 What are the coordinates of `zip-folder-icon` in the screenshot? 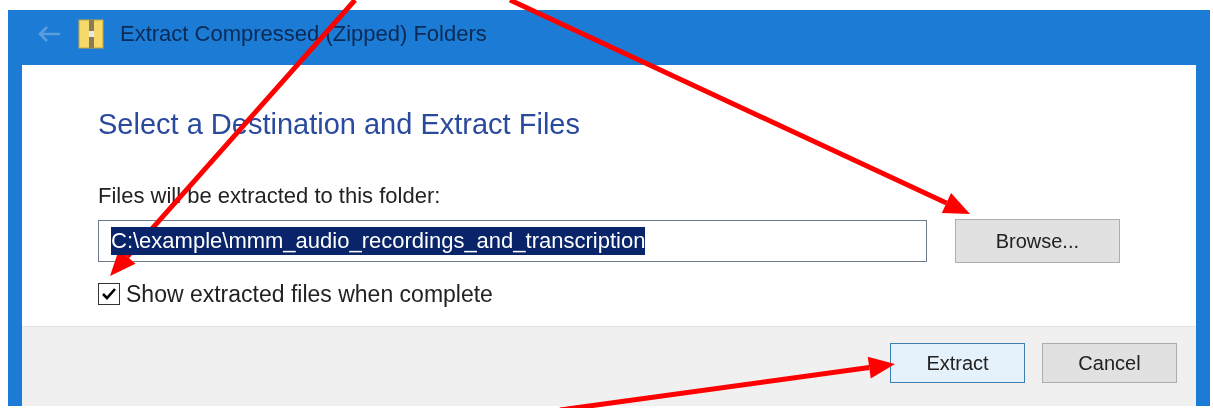 It's located at (91, 33).